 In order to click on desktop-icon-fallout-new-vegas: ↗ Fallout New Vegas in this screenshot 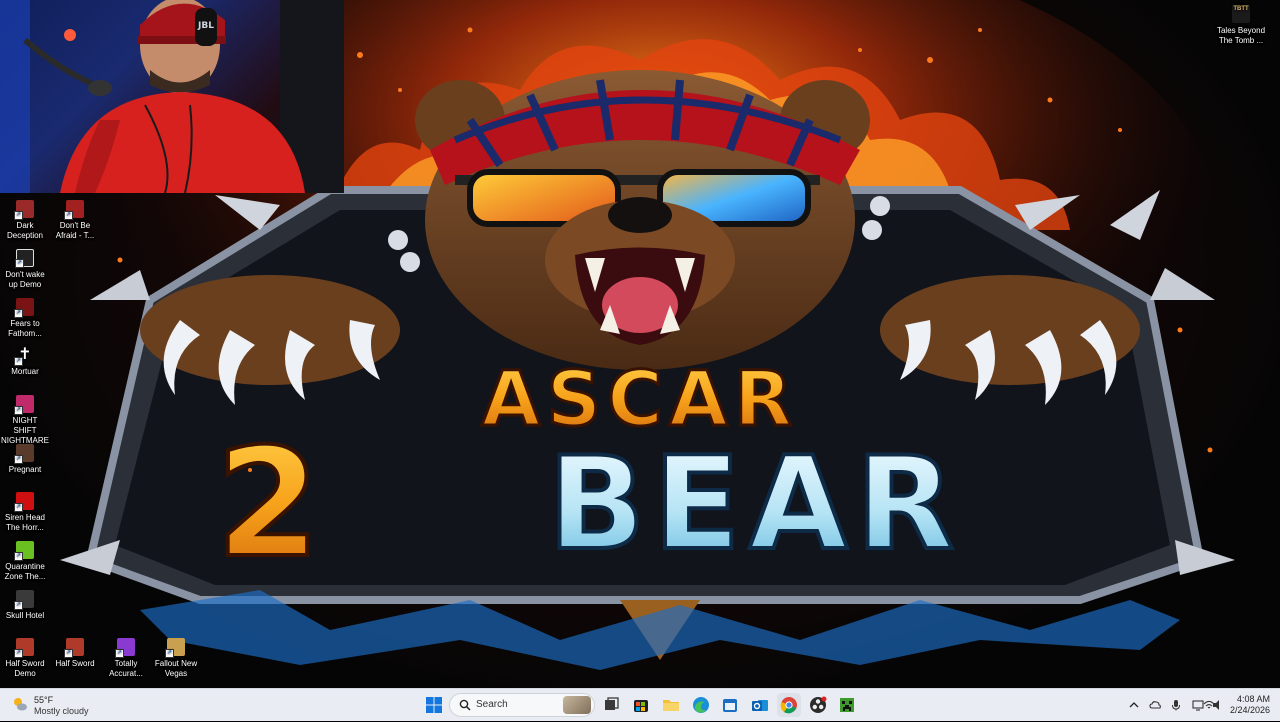, I will do `click(176, 658)`.